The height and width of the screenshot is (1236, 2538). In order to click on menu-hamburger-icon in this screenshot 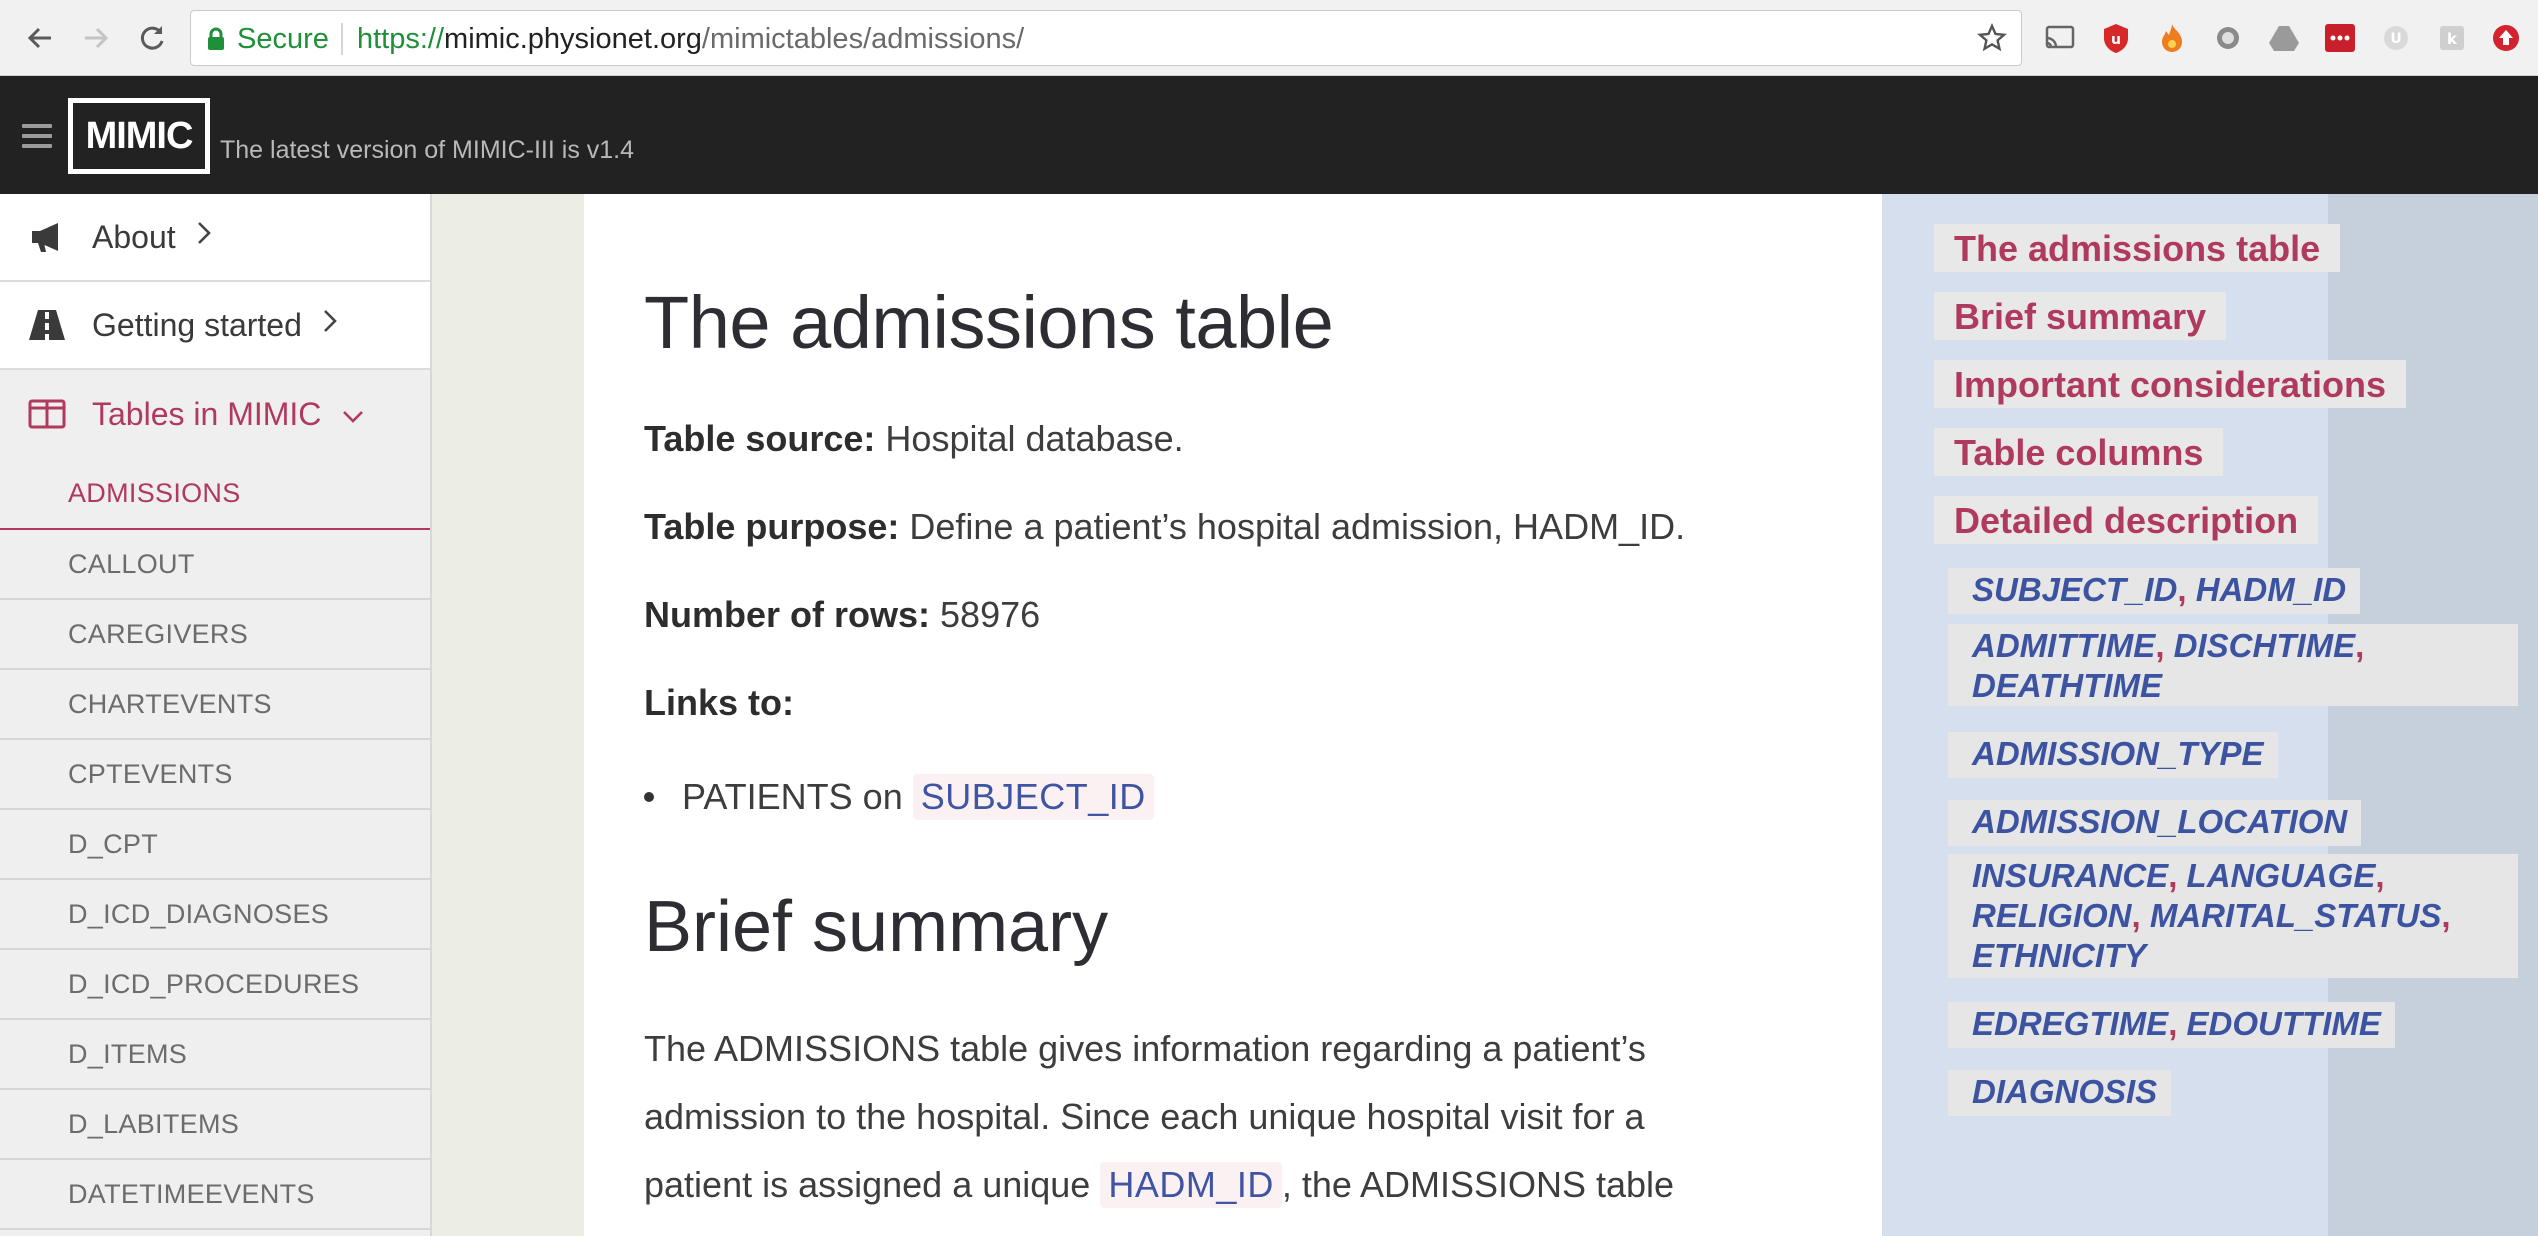, I will do `click(37, 136)`.